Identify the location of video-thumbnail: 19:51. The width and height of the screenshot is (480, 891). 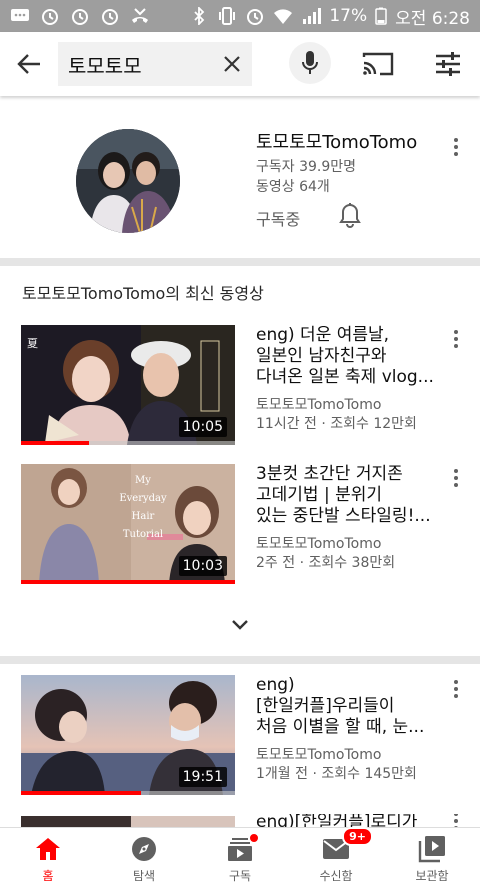
(128, 735).